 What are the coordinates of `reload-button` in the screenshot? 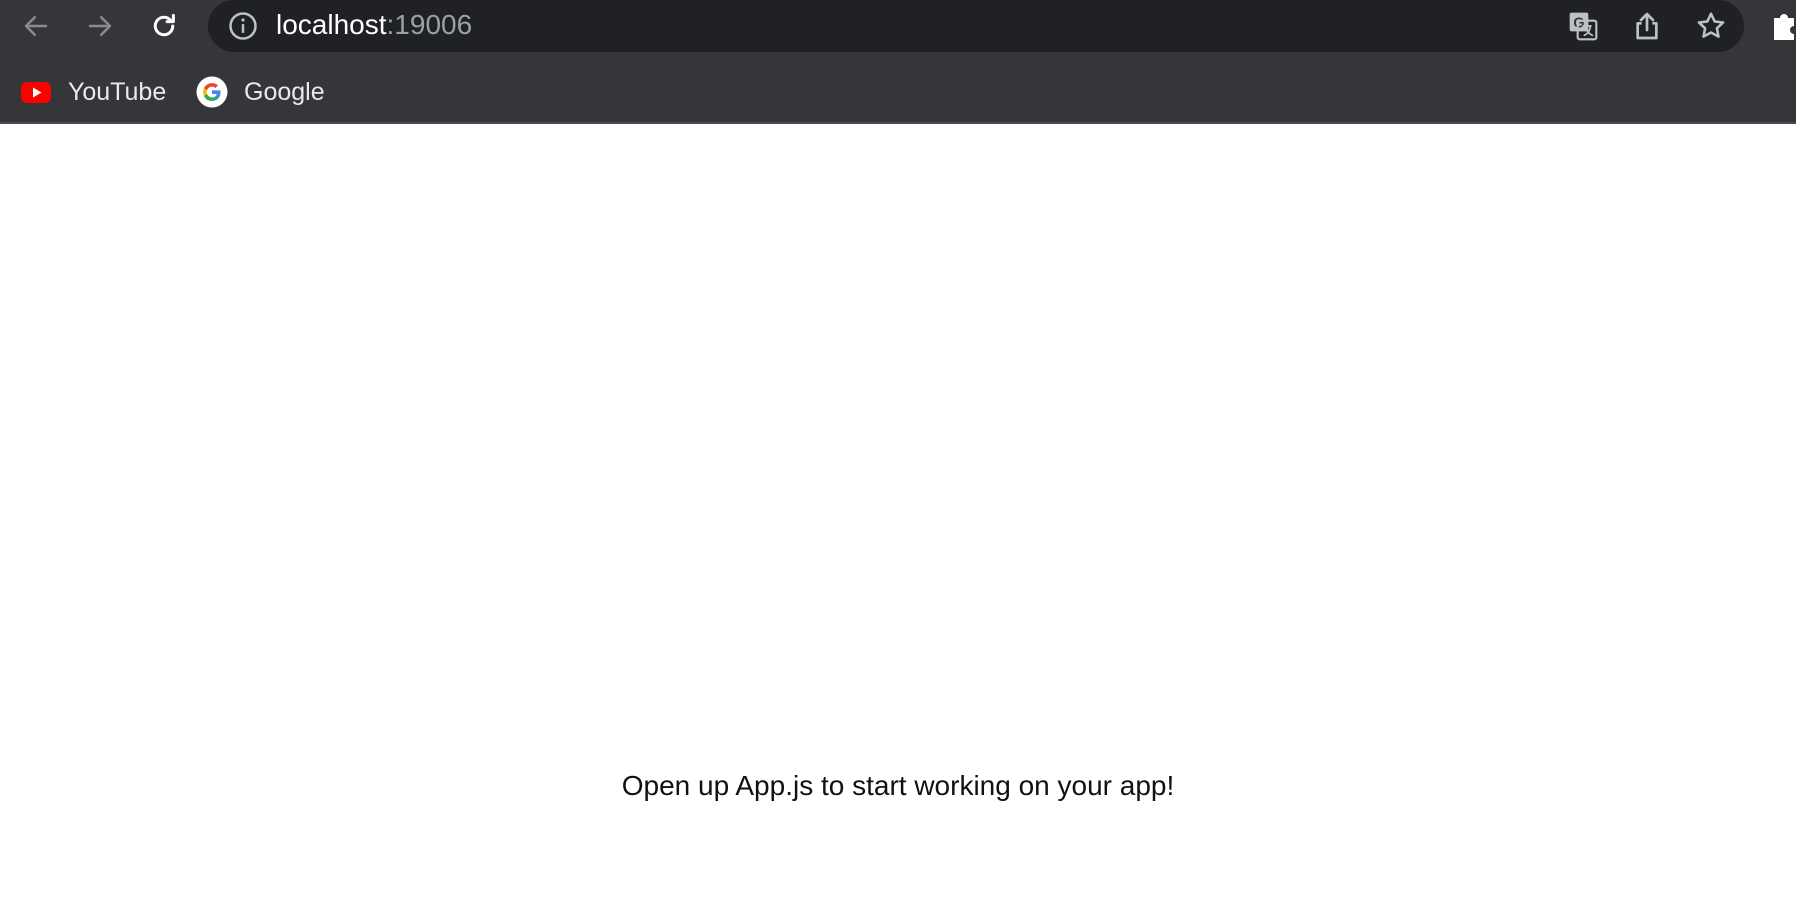 It's located at (164, 26).